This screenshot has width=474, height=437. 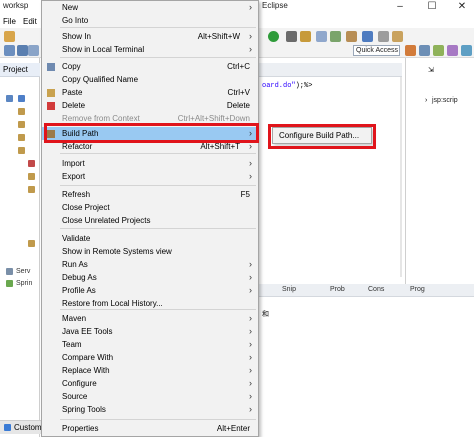 What do you see at coordinates (462, 7) in the screenshot?
I see `close-button: ✕` at bounding box center [462, 7].